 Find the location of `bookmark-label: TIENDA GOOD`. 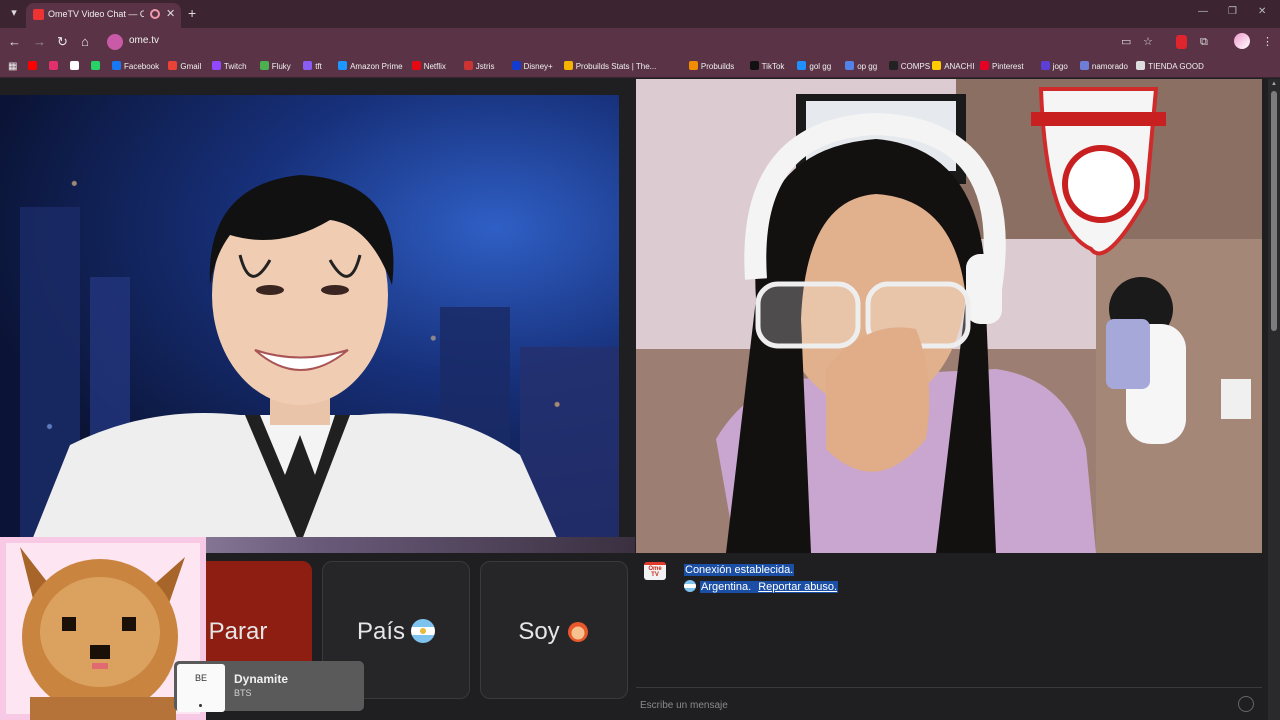

bookmark-label: TIENDA GOOD is located at coordinates (1176, 66).